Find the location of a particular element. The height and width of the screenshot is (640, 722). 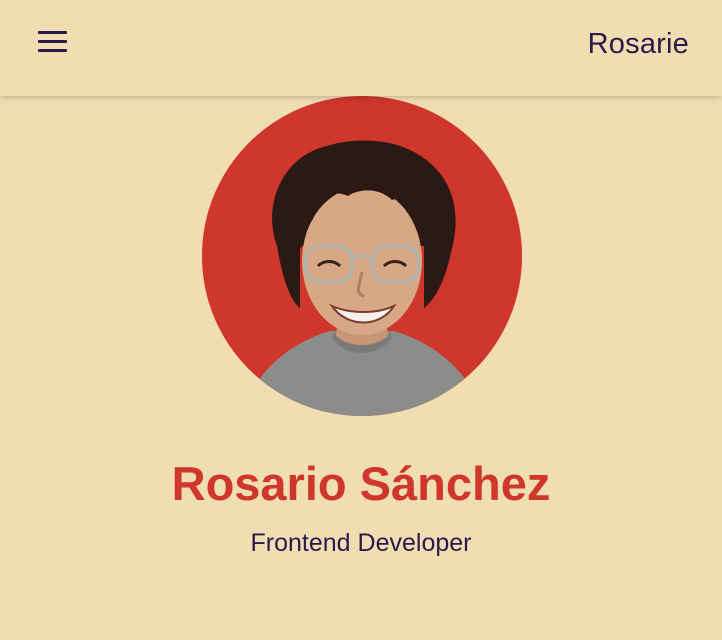

profile-name: Rosario Sánchez is located at coordinates (361, 483).